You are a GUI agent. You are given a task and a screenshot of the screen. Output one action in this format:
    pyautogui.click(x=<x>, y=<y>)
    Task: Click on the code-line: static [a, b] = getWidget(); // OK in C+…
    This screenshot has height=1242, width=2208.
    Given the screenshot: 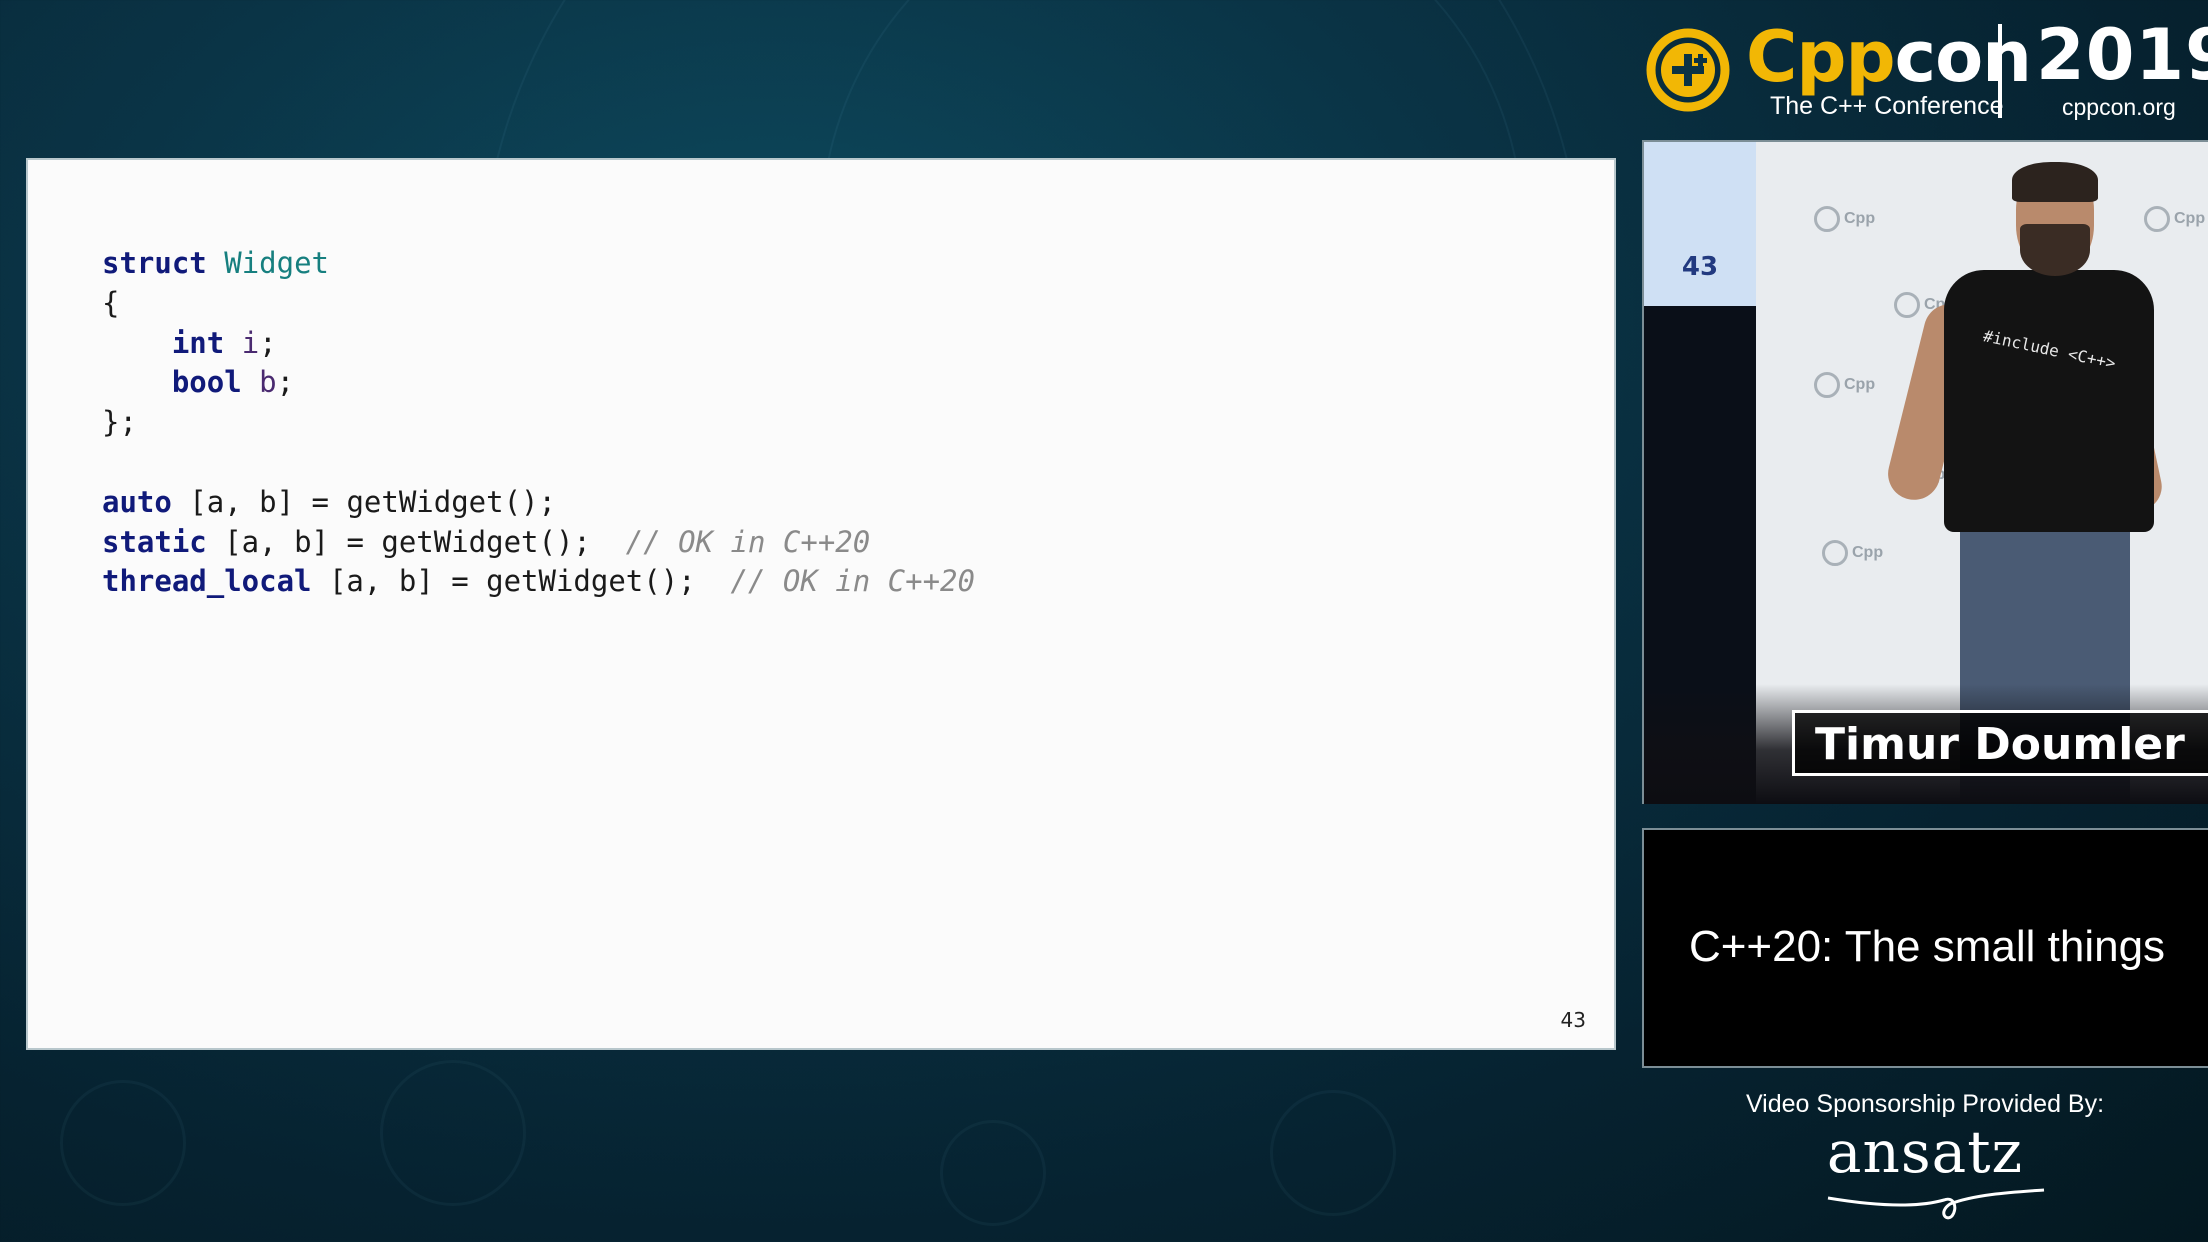 What is the action you would take?
    pyautogui.click(x=538, y=543)
    